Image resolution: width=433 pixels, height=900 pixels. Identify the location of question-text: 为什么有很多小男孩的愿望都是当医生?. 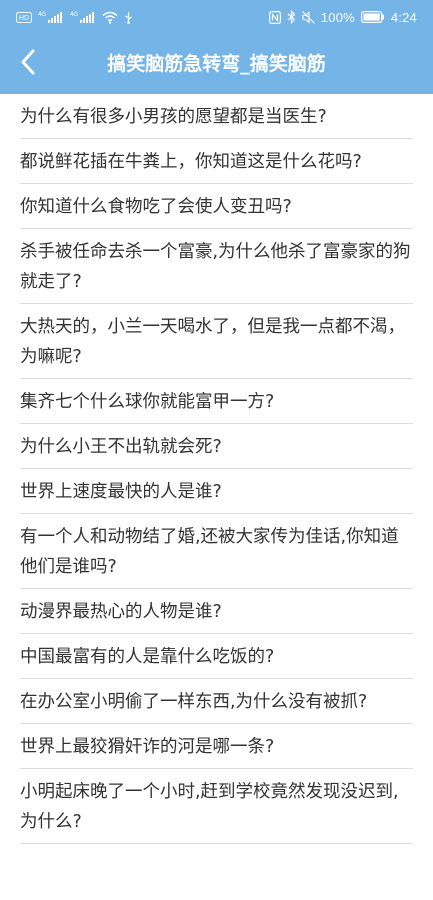
(173, 117).